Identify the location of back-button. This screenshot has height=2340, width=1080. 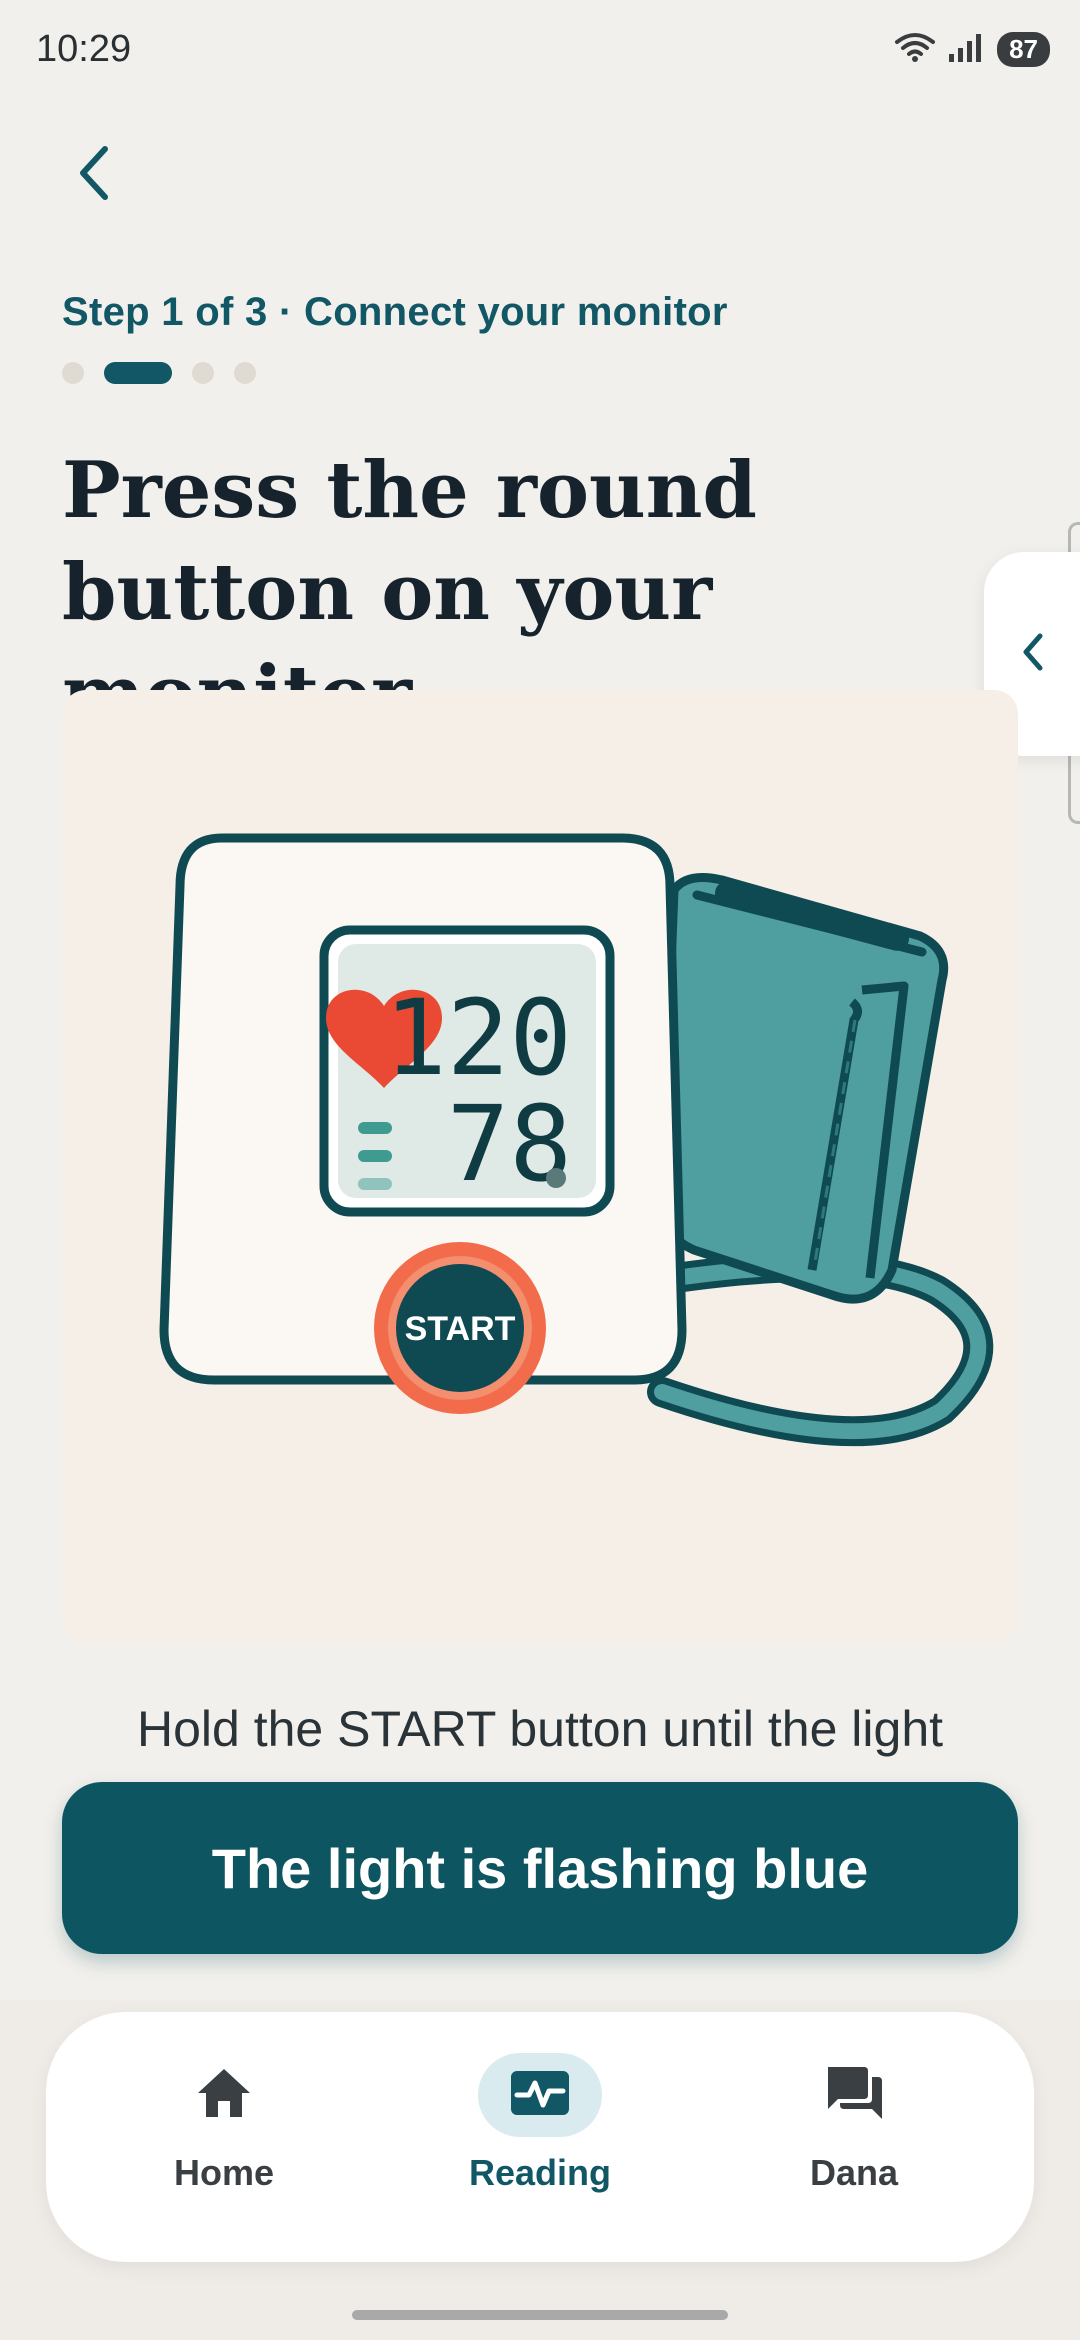
(93, 175).